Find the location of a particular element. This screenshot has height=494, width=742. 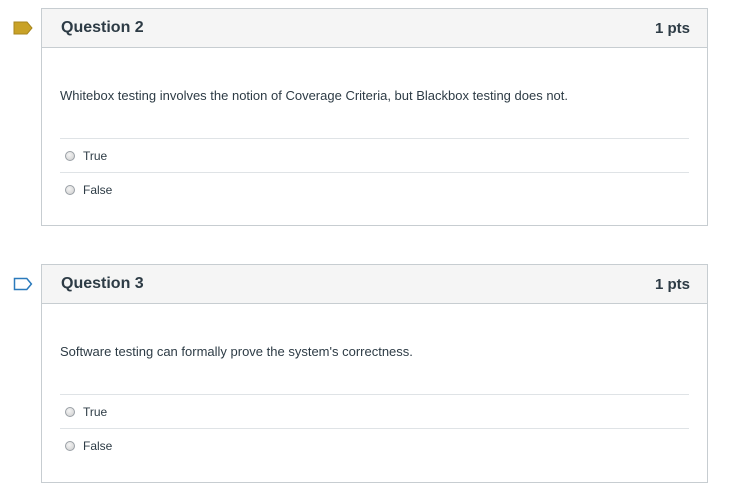

flag-icon-outline is located at coordinates (23, 284).